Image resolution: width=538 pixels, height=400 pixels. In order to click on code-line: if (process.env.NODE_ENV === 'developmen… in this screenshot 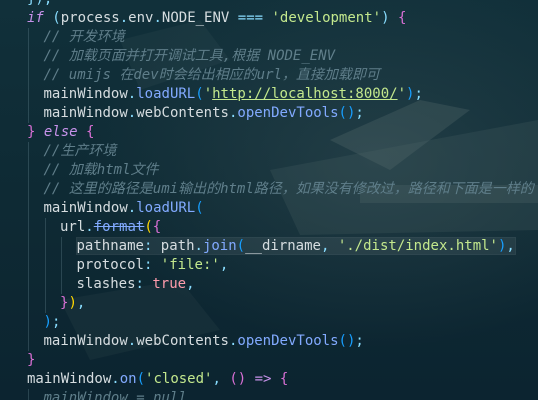, I will do `click(269, 18)`.